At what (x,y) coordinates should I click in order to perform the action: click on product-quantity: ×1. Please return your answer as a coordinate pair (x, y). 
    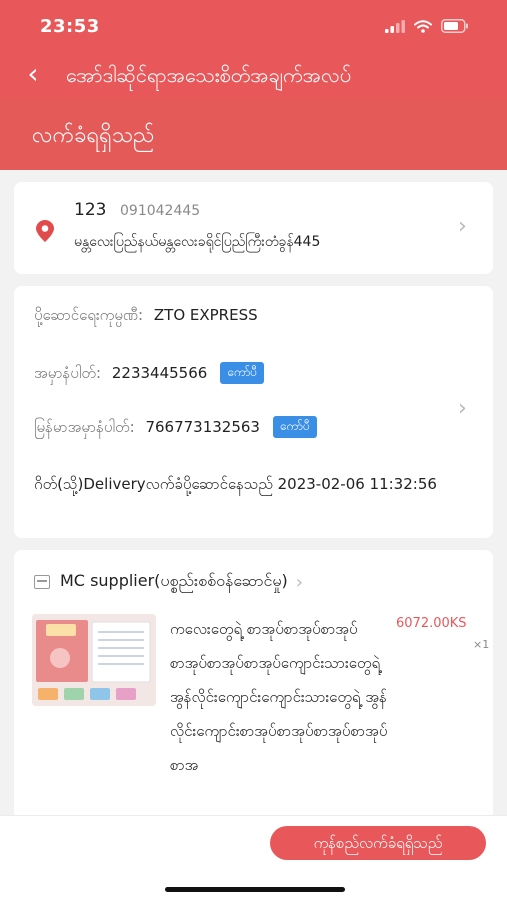
    Looking at the image, I should click on (481, 644).